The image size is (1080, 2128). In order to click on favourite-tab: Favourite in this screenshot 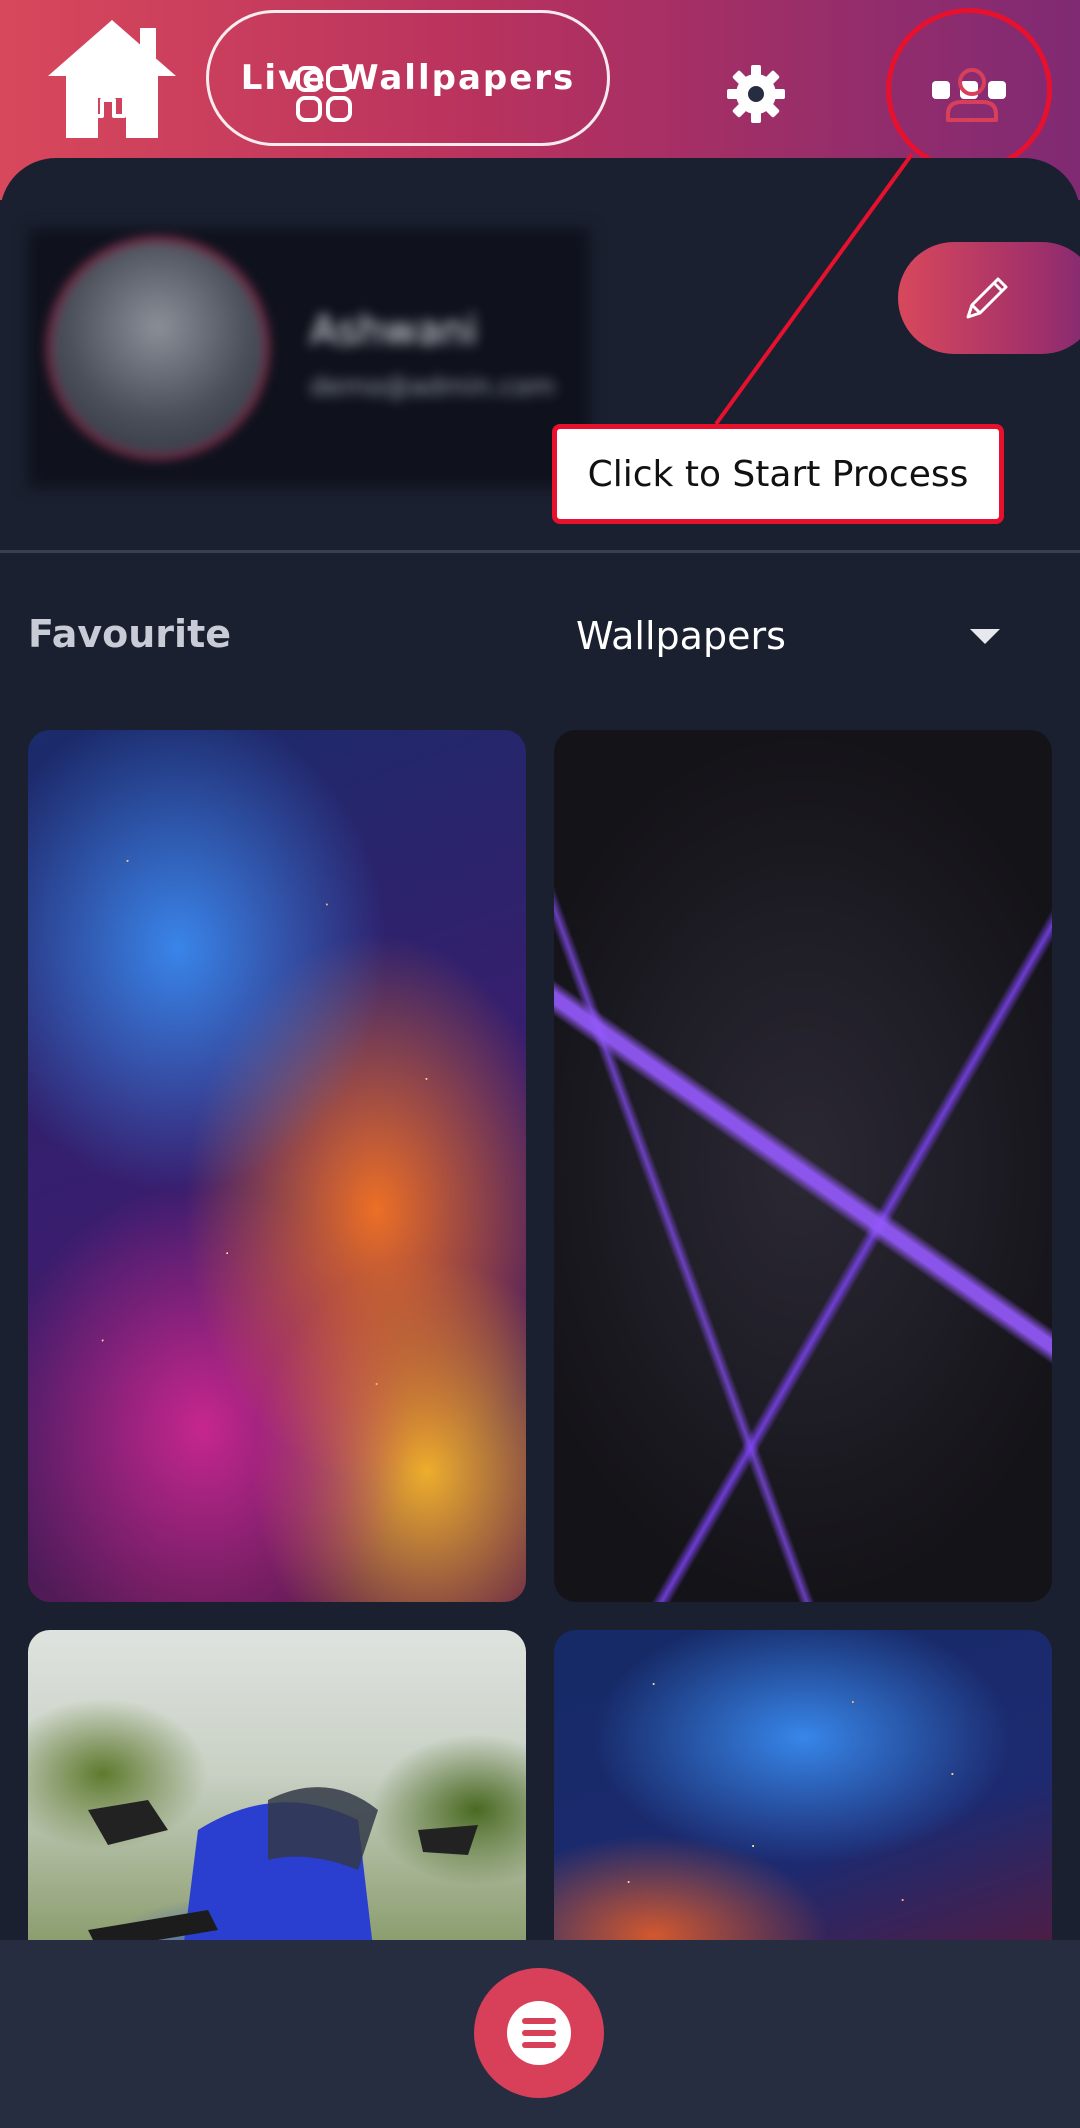, I will do `click(129, 634)`.